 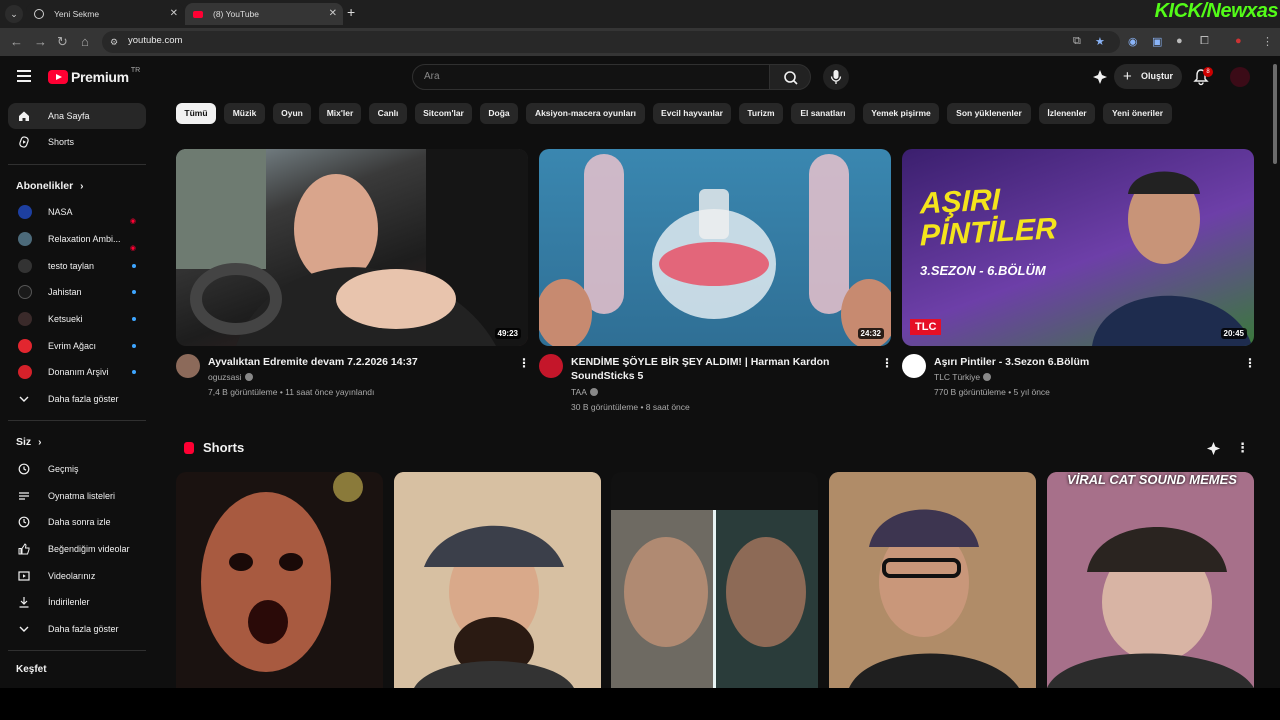 What do you see at coordinates (611, 42) in the screenshot?
I see `address-bar: ⚙ youtube.com` at bounding box center [611, 42].